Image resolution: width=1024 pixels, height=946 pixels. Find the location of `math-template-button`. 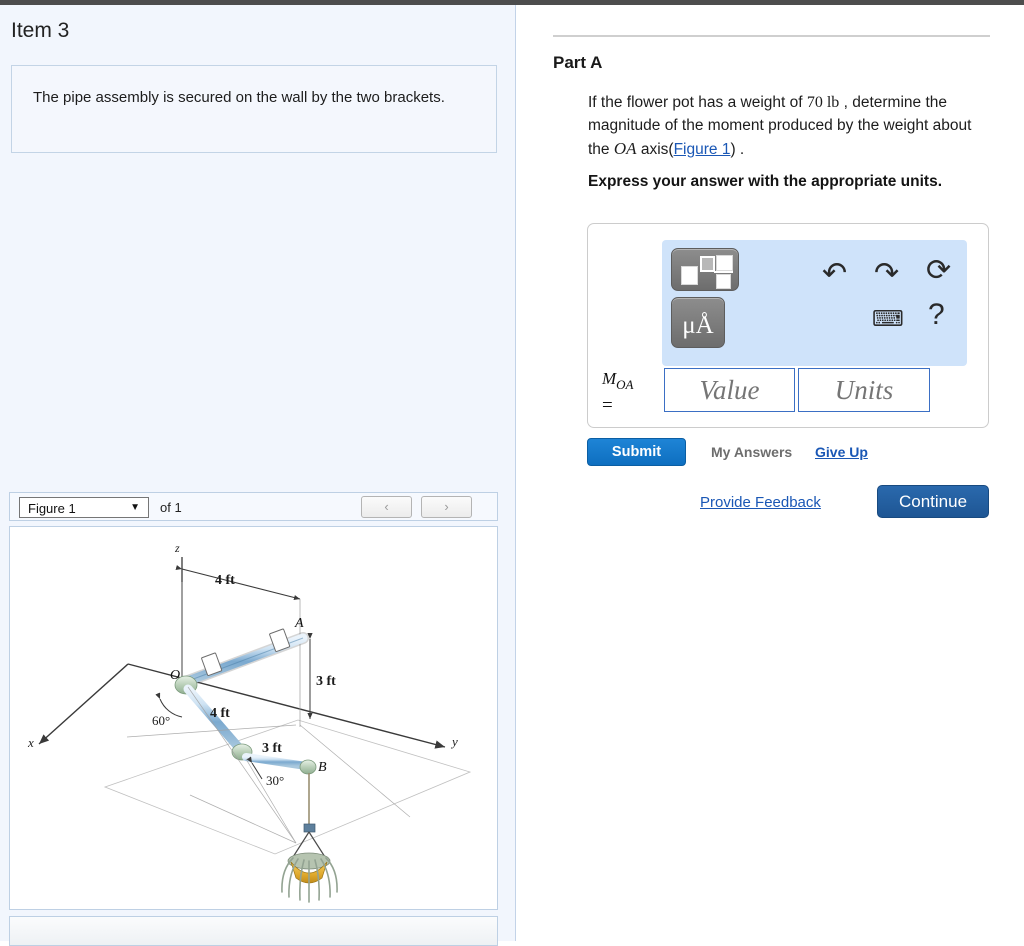

math-template-button is located at coordinates (705, 269).